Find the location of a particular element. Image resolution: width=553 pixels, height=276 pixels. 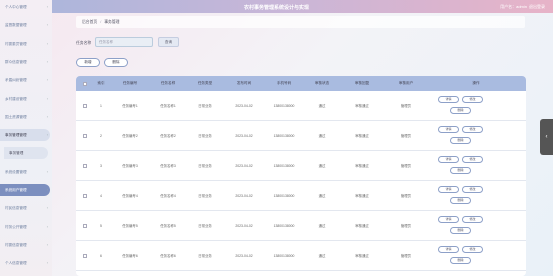

sidebar-item: 监督数据管理 › is located at coordinates (25, 25).